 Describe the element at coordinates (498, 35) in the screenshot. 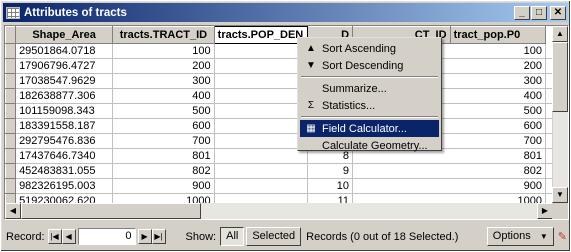

I see `column-header-tract-pop-p0: tract_pop.P0` at that location.